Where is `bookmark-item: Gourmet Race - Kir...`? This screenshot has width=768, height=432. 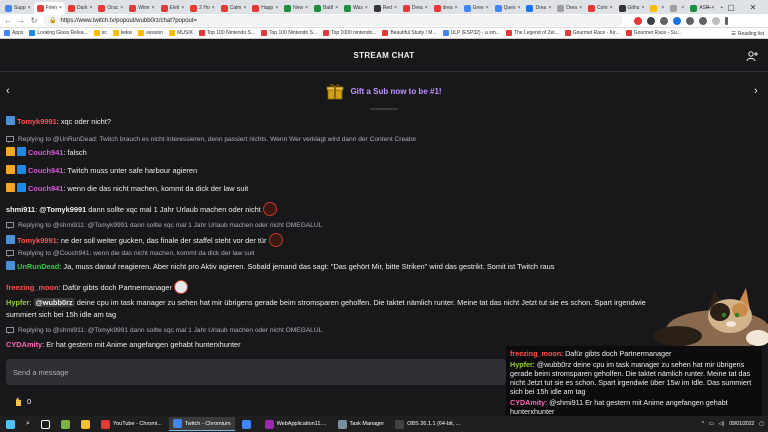 bookmark-item: Gourmet Race - Kir... is located at coordinates (592, 33).